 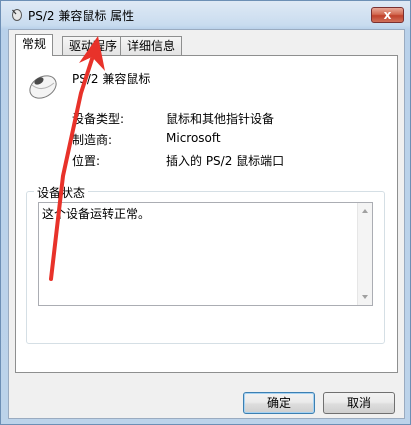 I want to click on scroll-down-arrow-icon, so click(x=365, y=297).